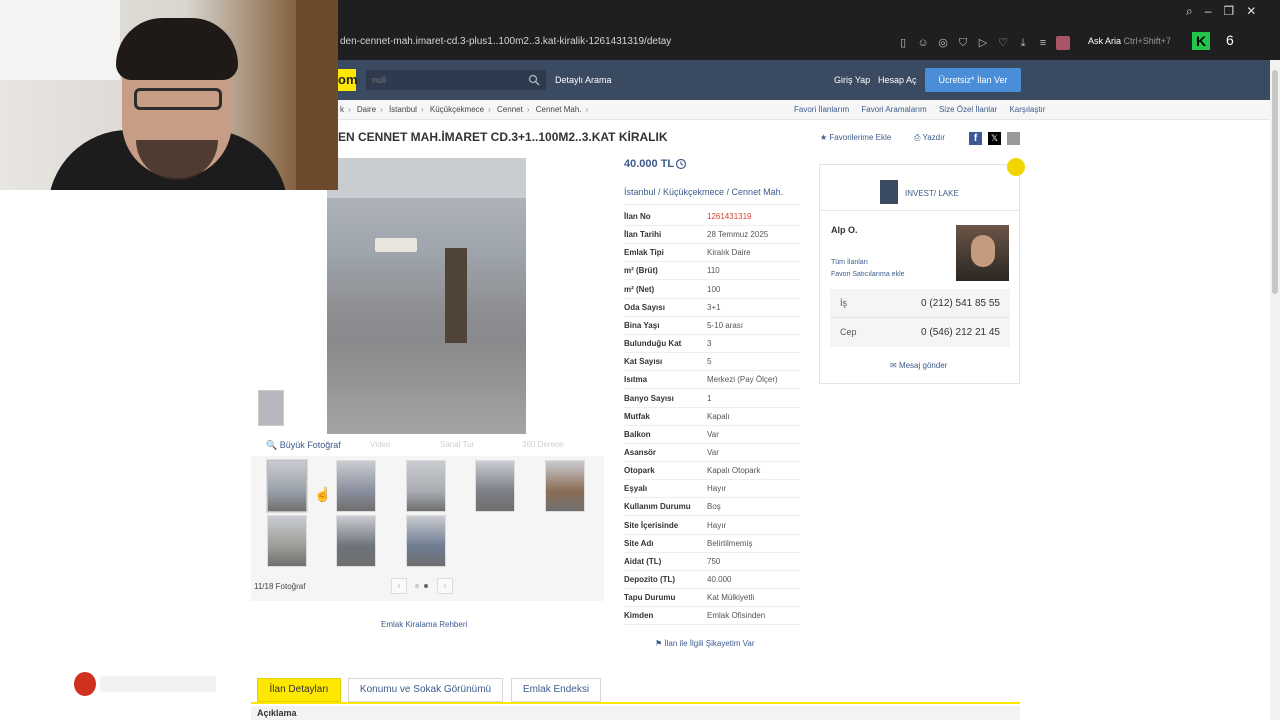 This screenshot has height=720, width=1280. What do you see at coordinates (703, 192) in the screenshot?
I see `location-breadcrumb: İstanbul / Küçükçekmece / Cennet Mah.` at bounding box center [703, 192].